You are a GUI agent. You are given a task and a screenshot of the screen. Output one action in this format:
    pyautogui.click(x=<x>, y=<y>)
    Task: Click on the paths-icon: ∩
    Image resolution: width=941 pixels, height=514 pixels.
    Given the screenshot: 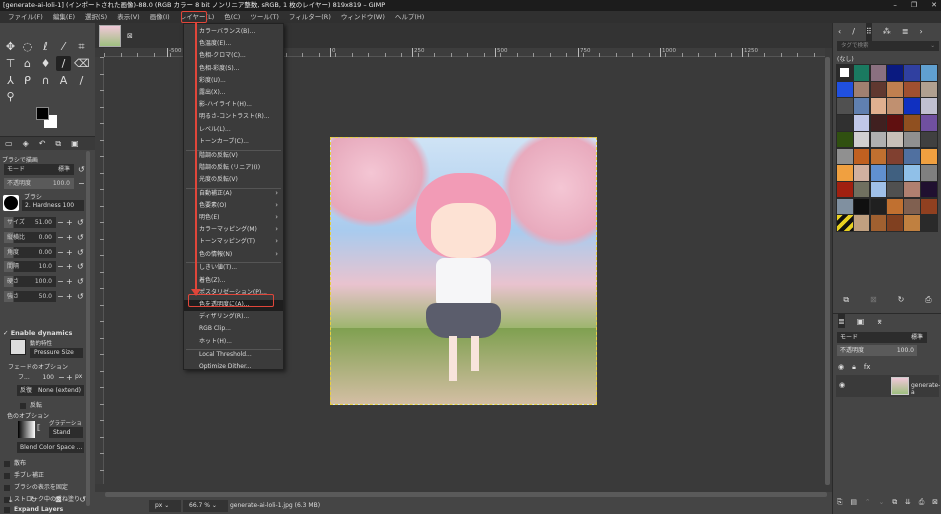 What is the action you would take?
    pyautogui.click(x=45, y=80)
    